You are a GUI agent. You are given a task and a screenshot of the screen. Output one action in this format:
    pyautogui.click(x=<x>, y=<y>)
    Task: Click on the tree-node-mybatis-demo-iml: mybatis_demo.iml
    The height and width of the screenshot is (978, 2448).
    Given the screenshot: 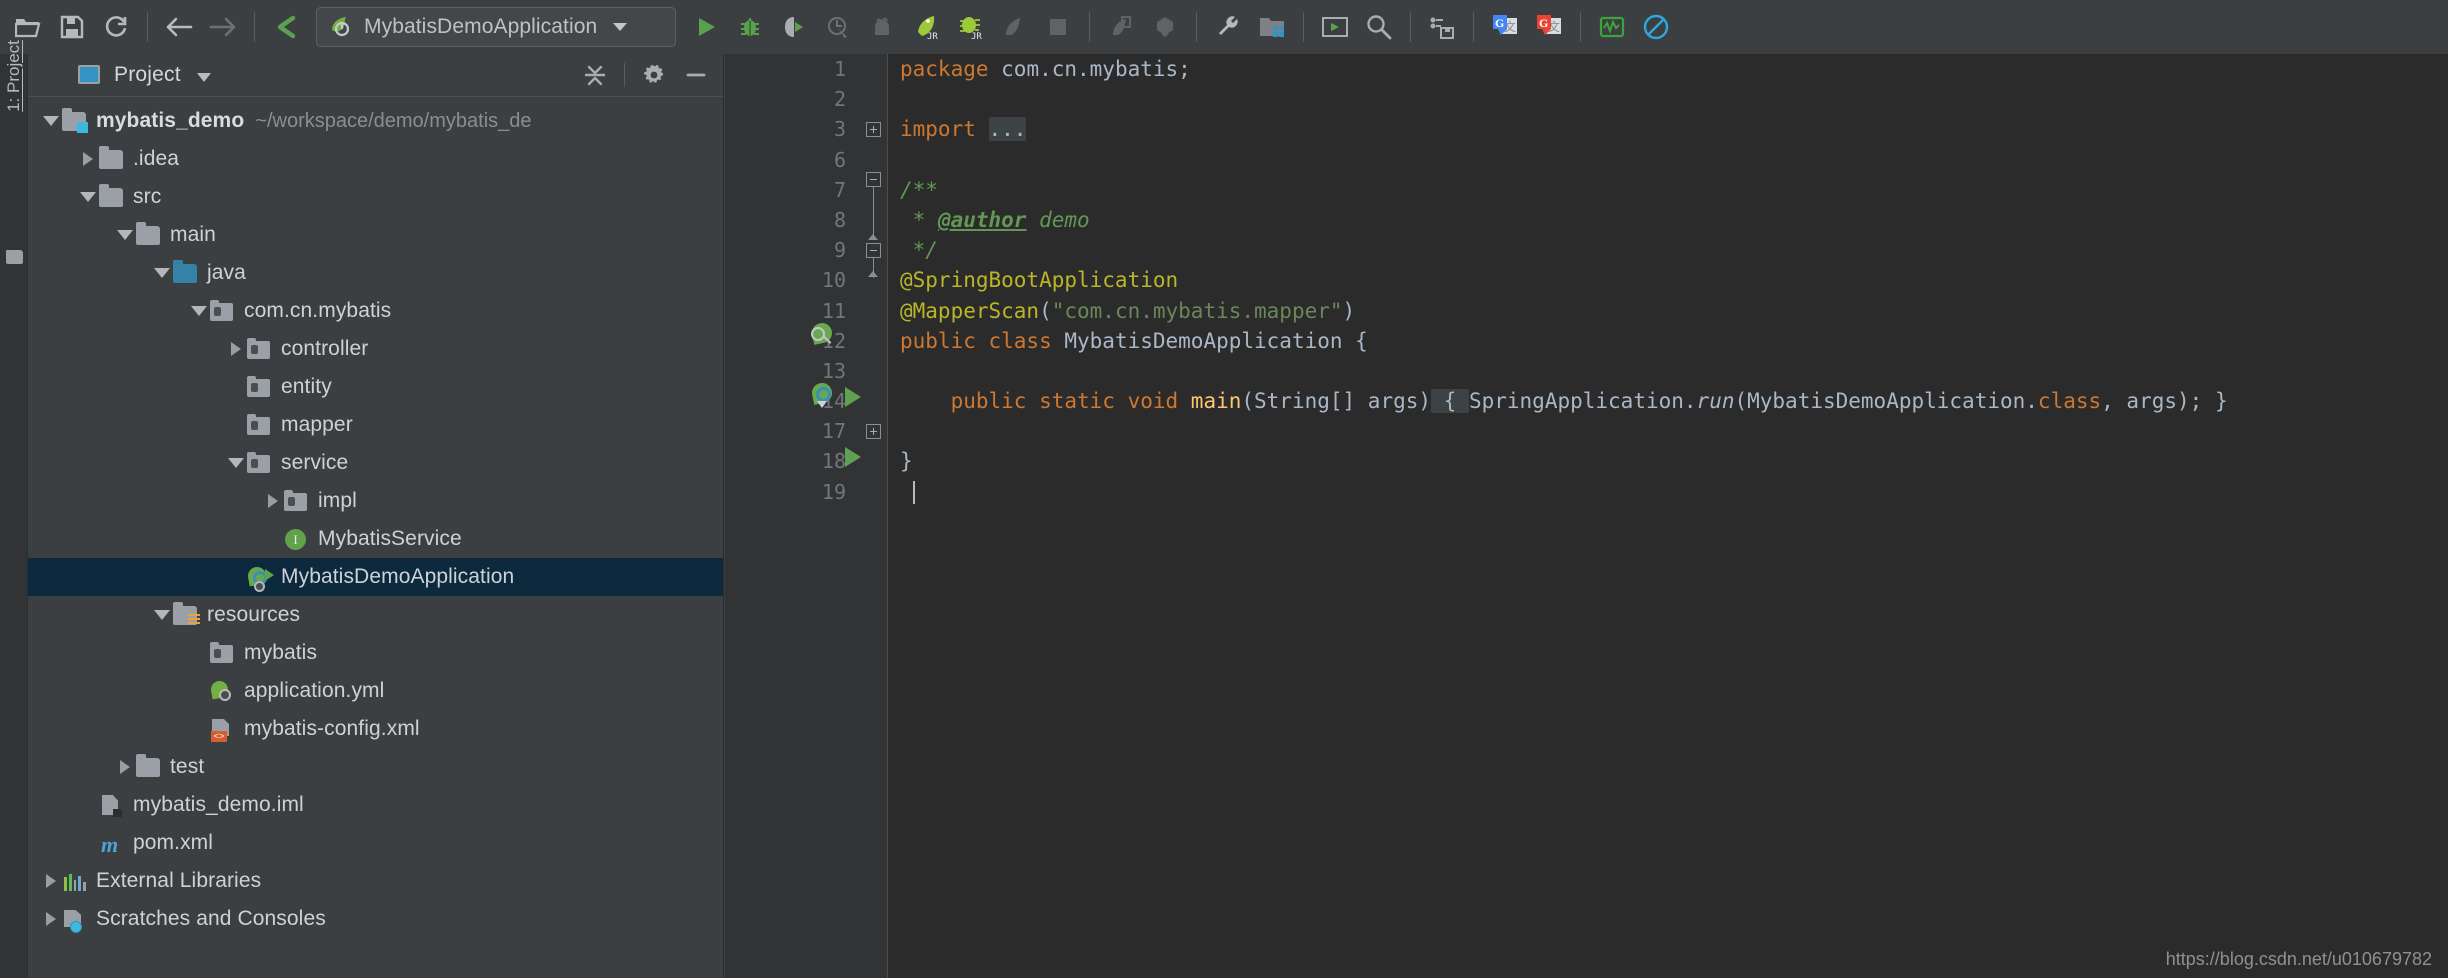 What is the action you would take?
    pyautogui.click(x=375, y=805)
    